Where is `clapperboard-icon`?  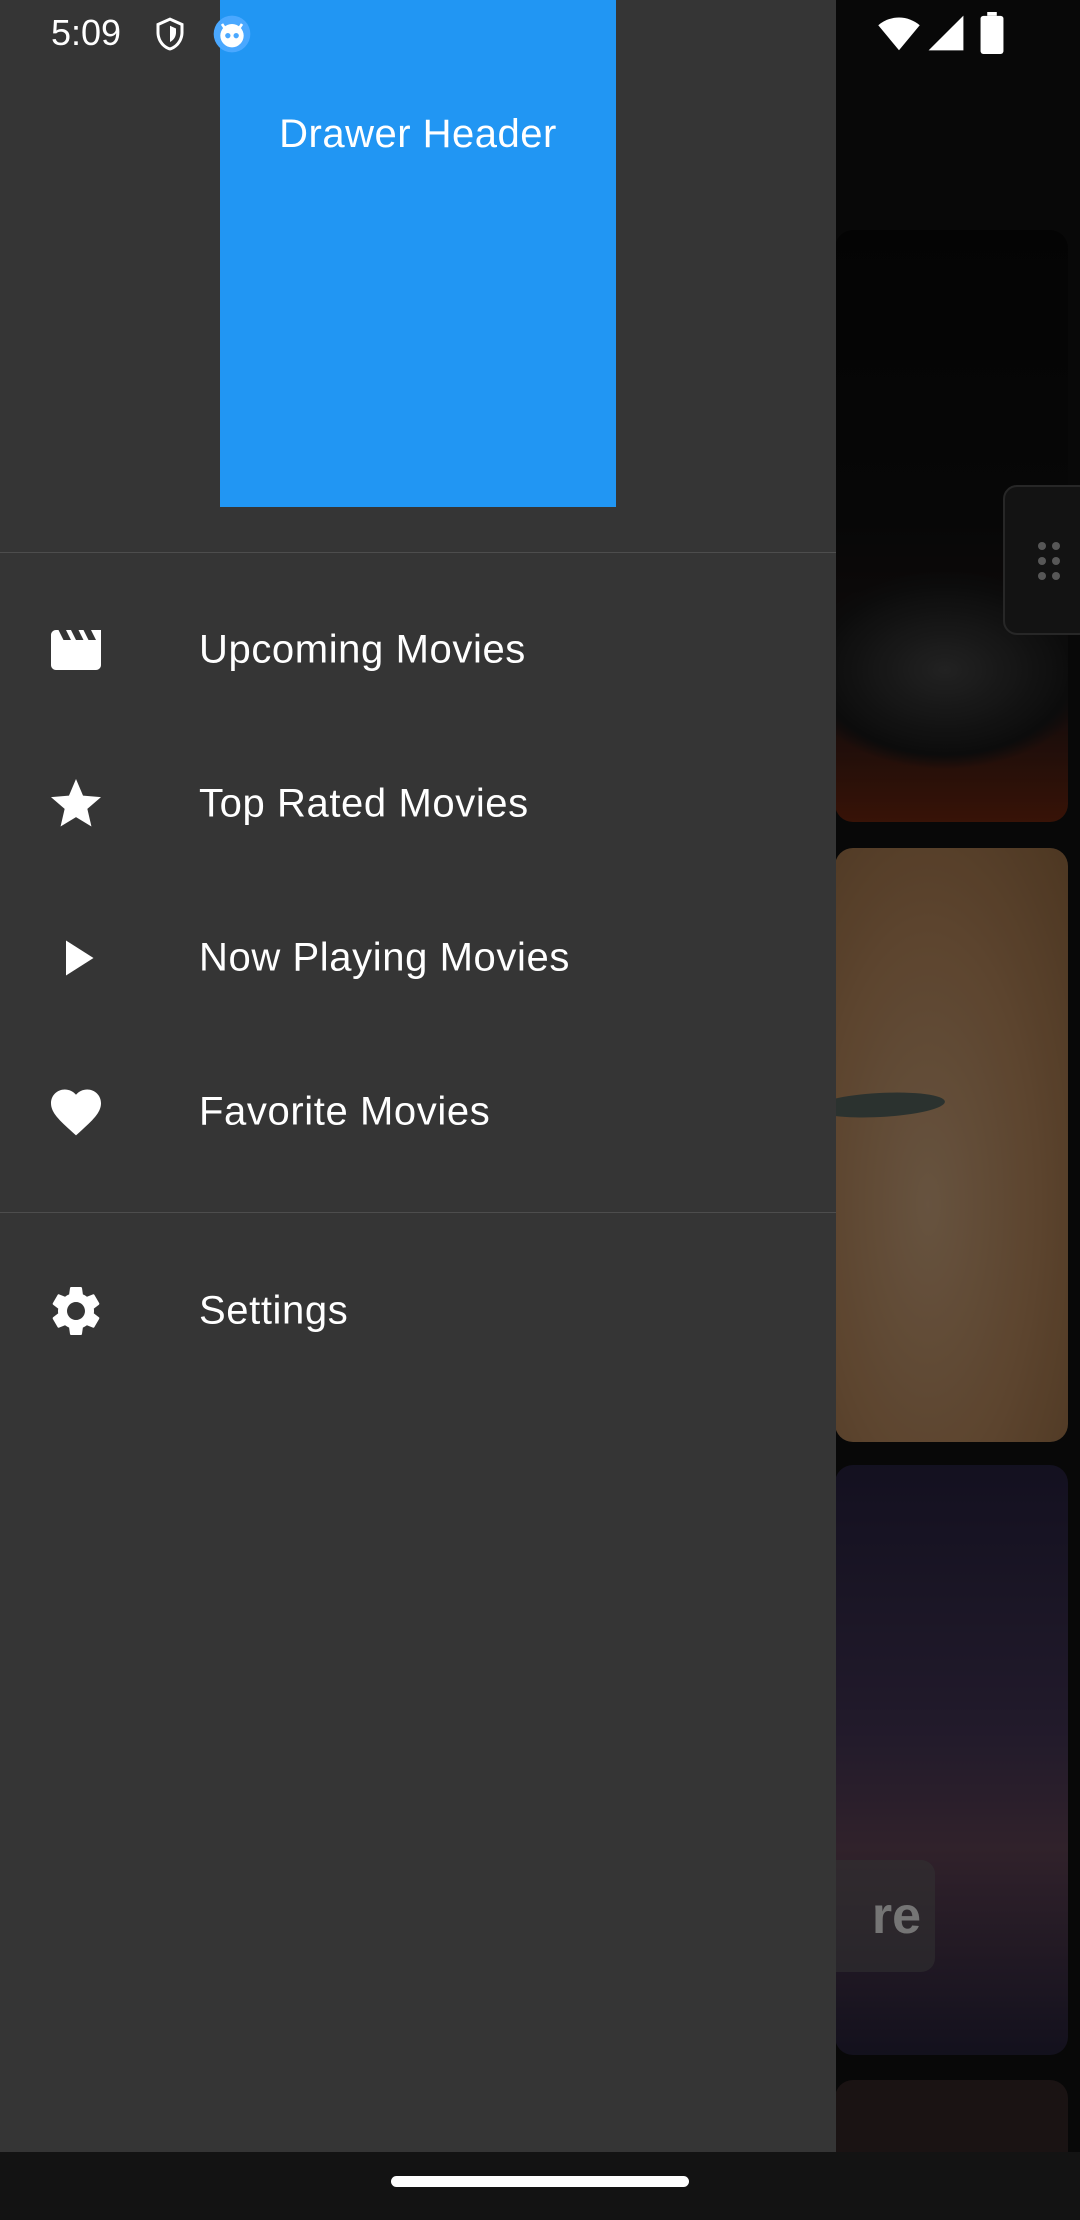
clapperboard-icon is located at coordinates (76, 650).